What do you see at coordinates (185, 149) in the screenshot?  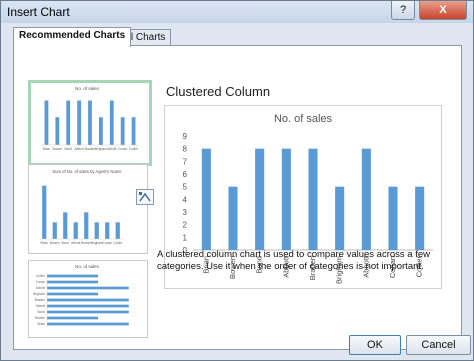 I see `y-tick-label: 8` at bounding box center [185, 149].